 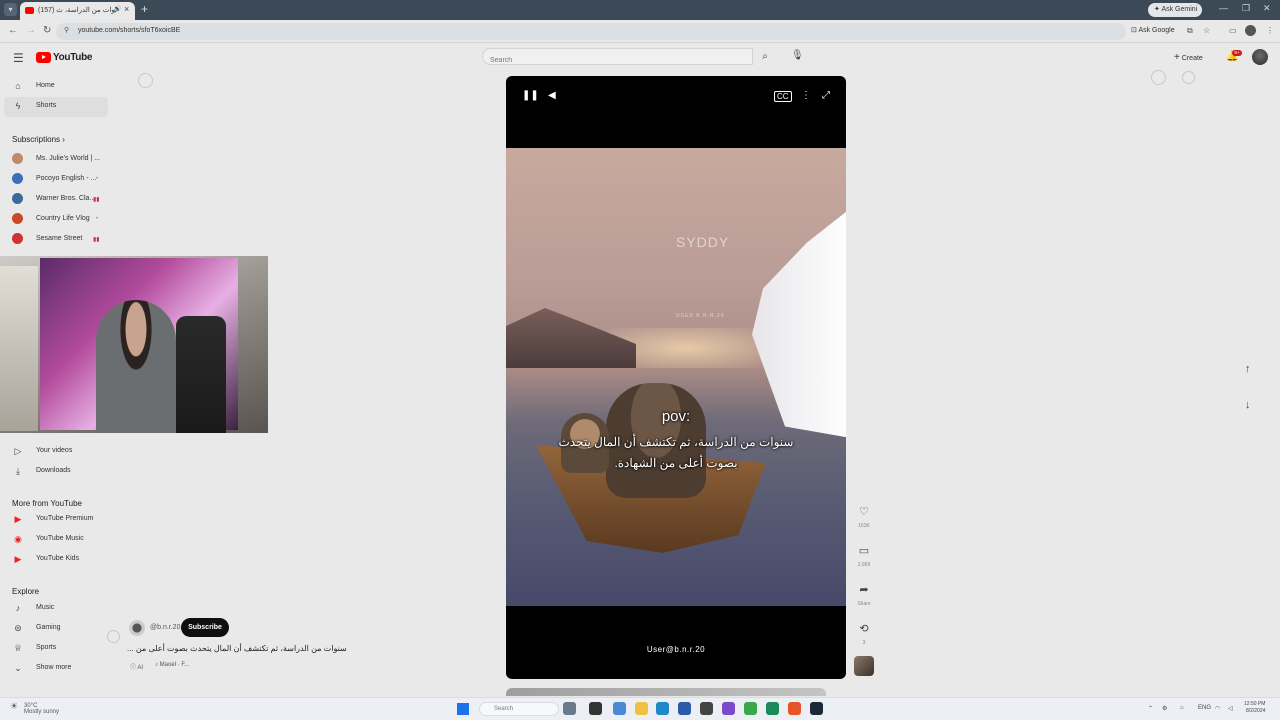 I want to click on share-action: ➦ Share, so click(x=864, y=595).